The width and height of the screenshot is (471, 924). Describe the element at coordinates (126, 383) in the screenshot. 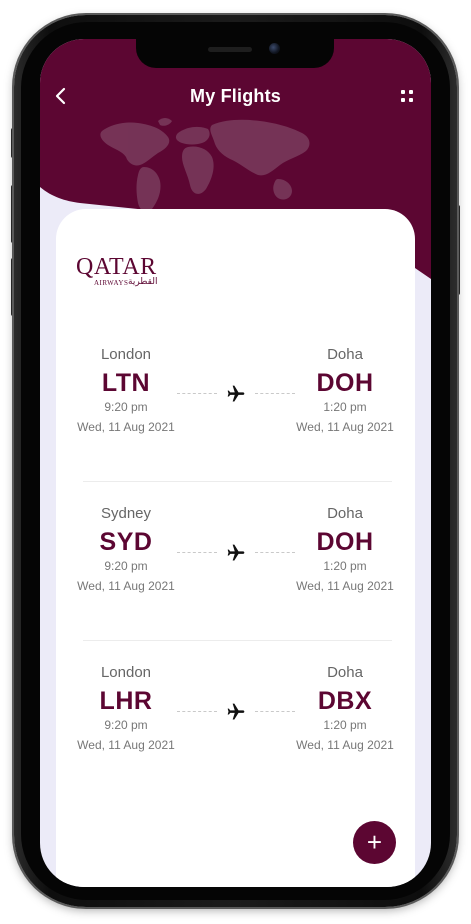

I see `origin-code: LTN` at that location.